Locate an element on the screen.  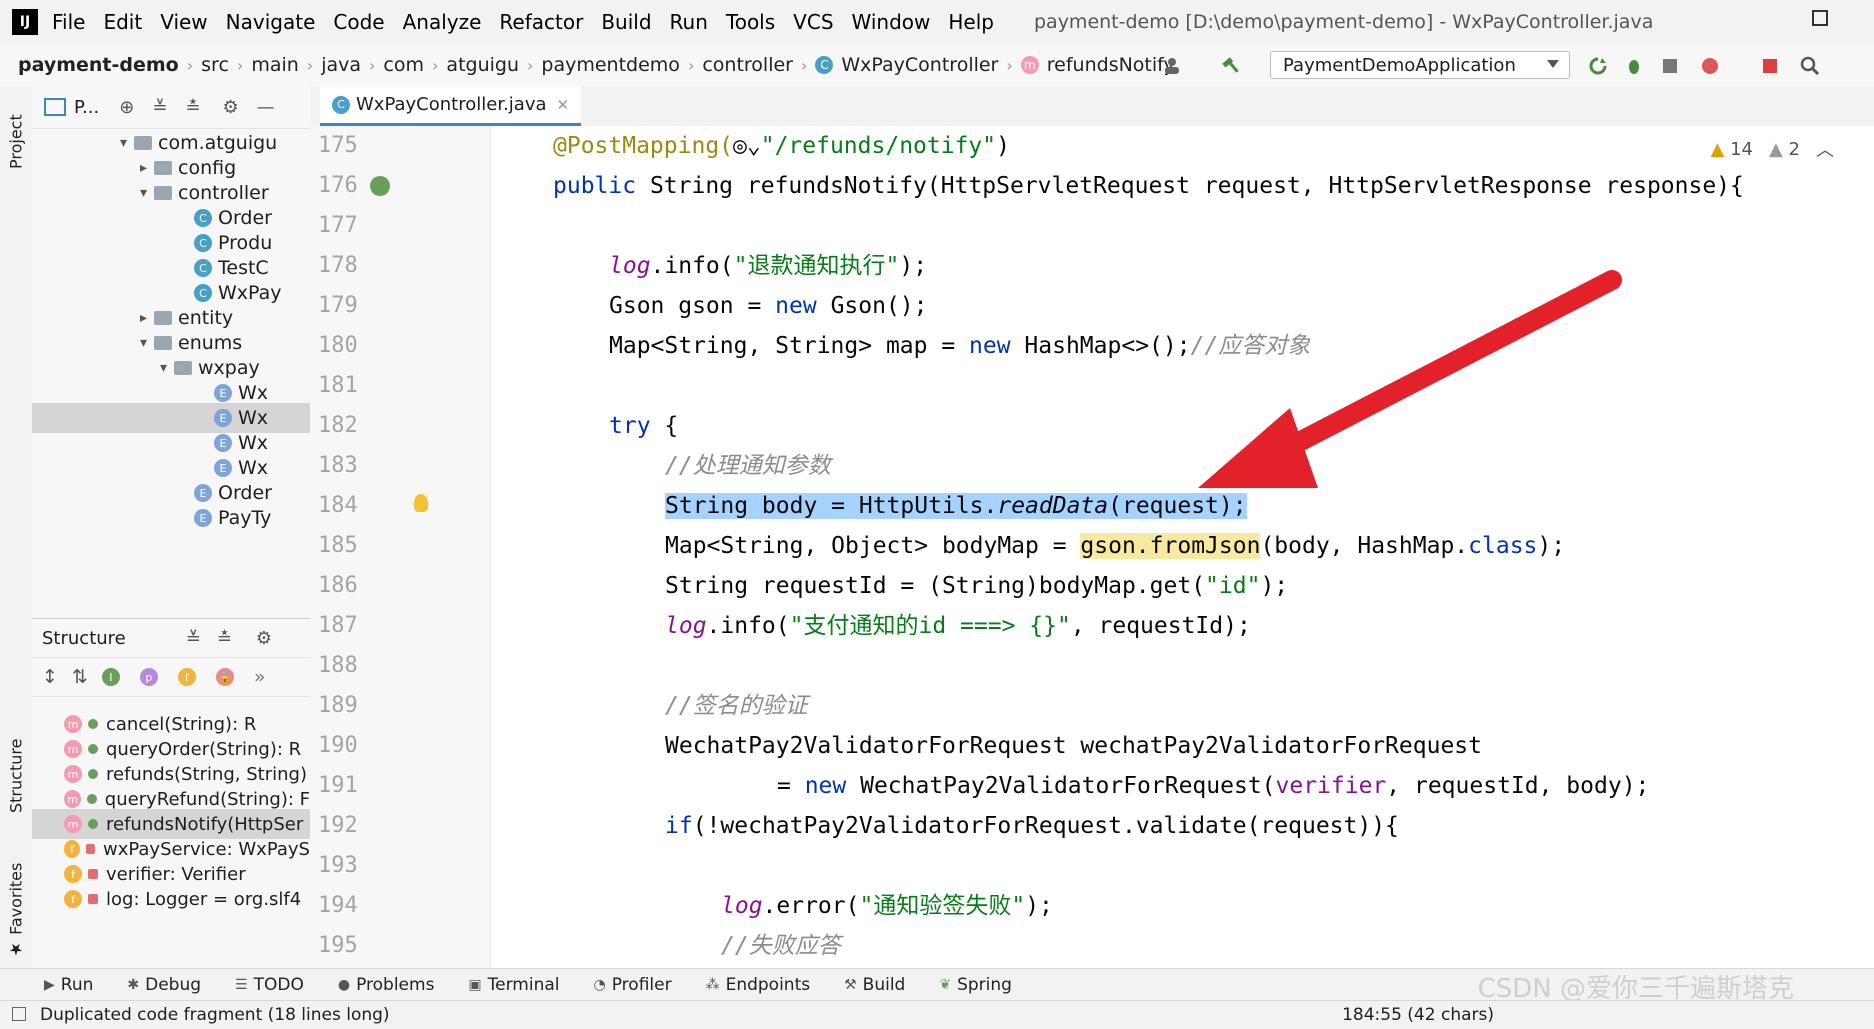
field-icon: f is located at coordinates (73, 899).